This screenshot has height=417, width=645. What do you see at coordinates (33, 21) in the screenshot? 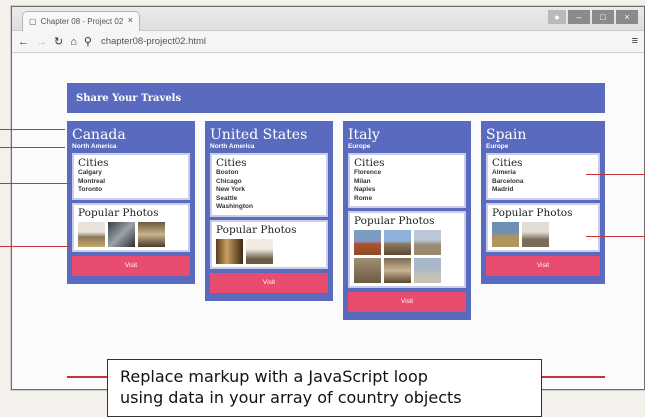
I see `page-icon: ▢` at bounding box center [33, 21].